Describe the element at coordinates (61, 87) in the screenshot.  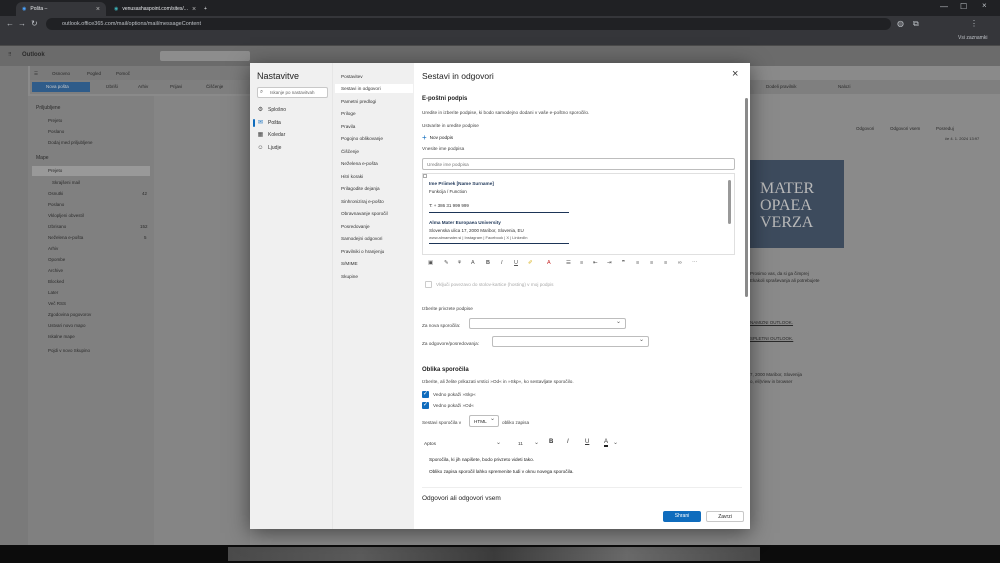
I see `new-mail-button: Nova pošta` at that location.